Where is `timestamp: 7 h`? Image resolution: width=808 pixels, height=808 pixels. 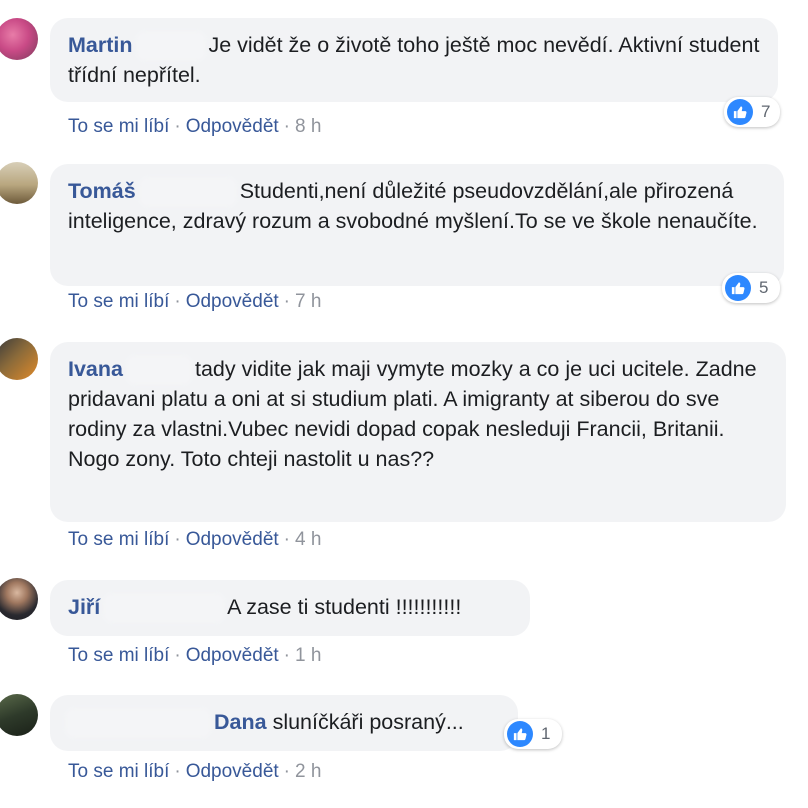 timestamp: 7 h is located at coordinates (308, 301).